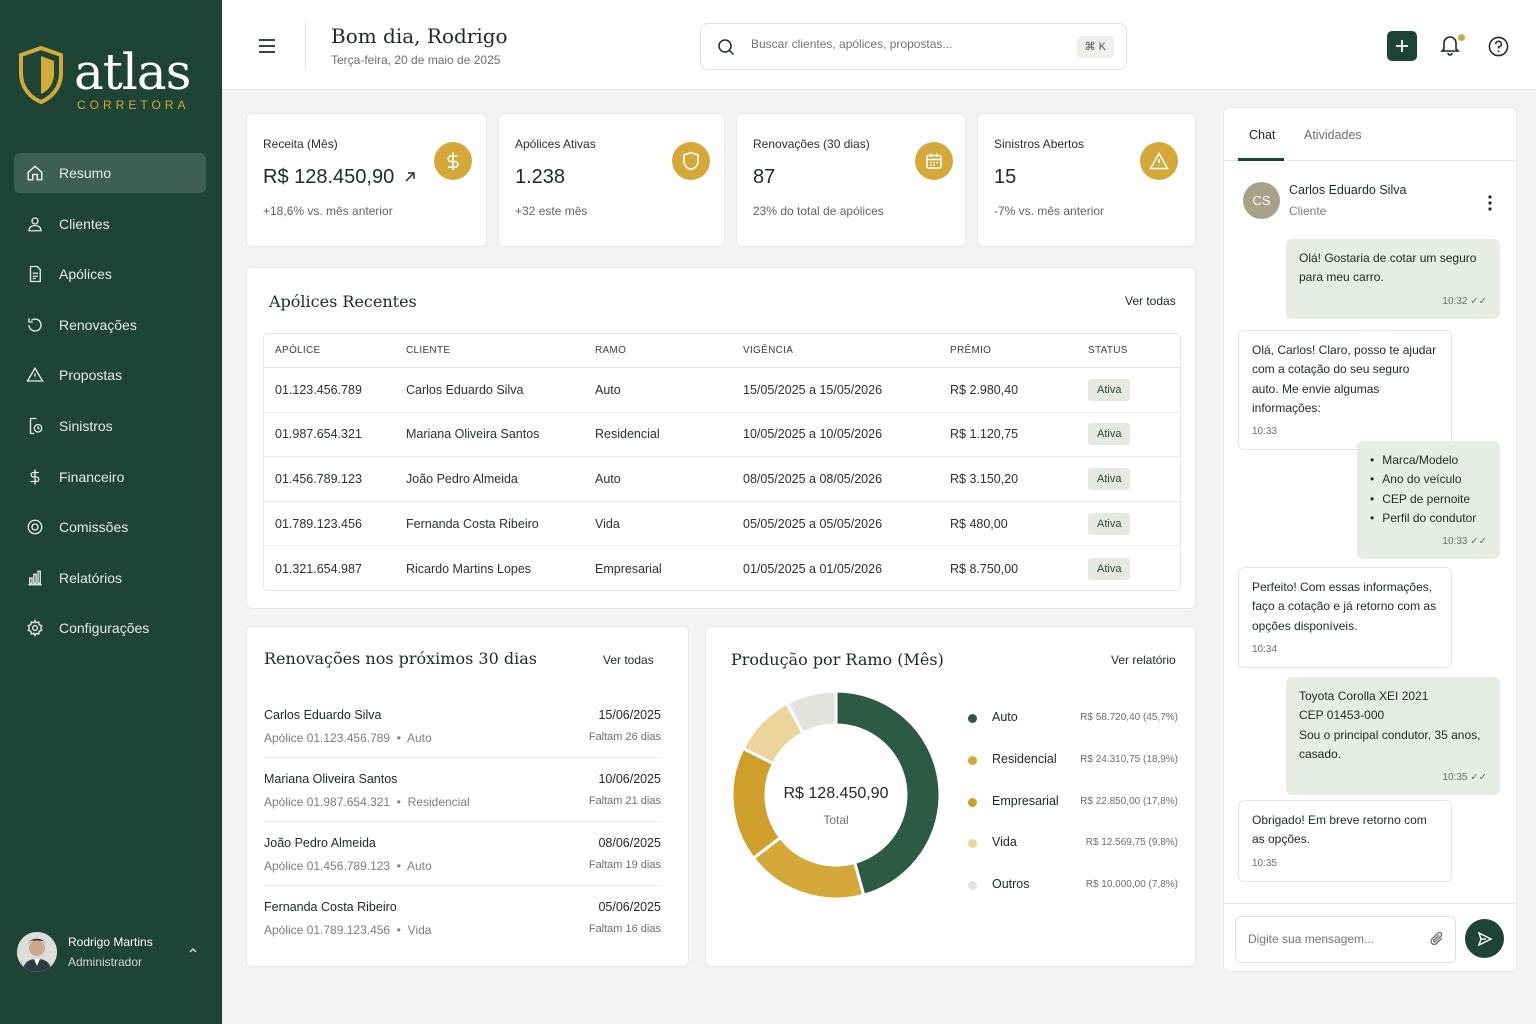 The image size is (1536, 1024). Describe the element at coordinates (1129, 759) in the screenshot. I see `legend-value: R$ 24.310,75 (18,9%)` at that location.